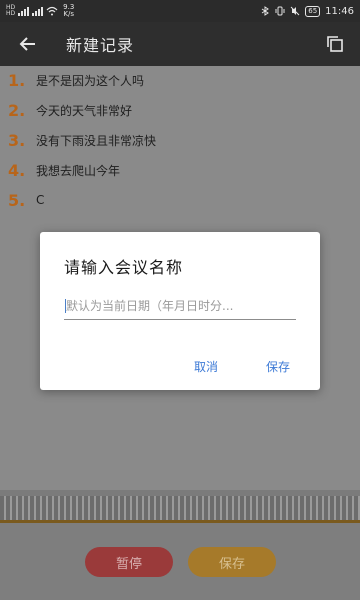 This screenshot has width=360, height=600. Describe the element at coordinates (90, 80) in the screenshot. I see `line-text: 是不是因为这个人吗` at that location.